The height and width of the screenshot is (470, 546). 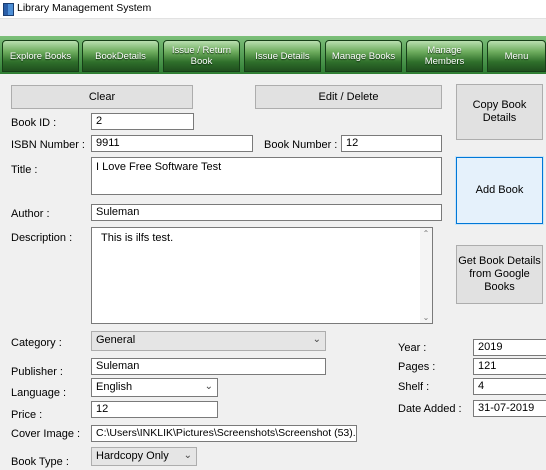 I want to click on tab-issue-return-book: Issue / Return Book, so click(x=201, y=56).